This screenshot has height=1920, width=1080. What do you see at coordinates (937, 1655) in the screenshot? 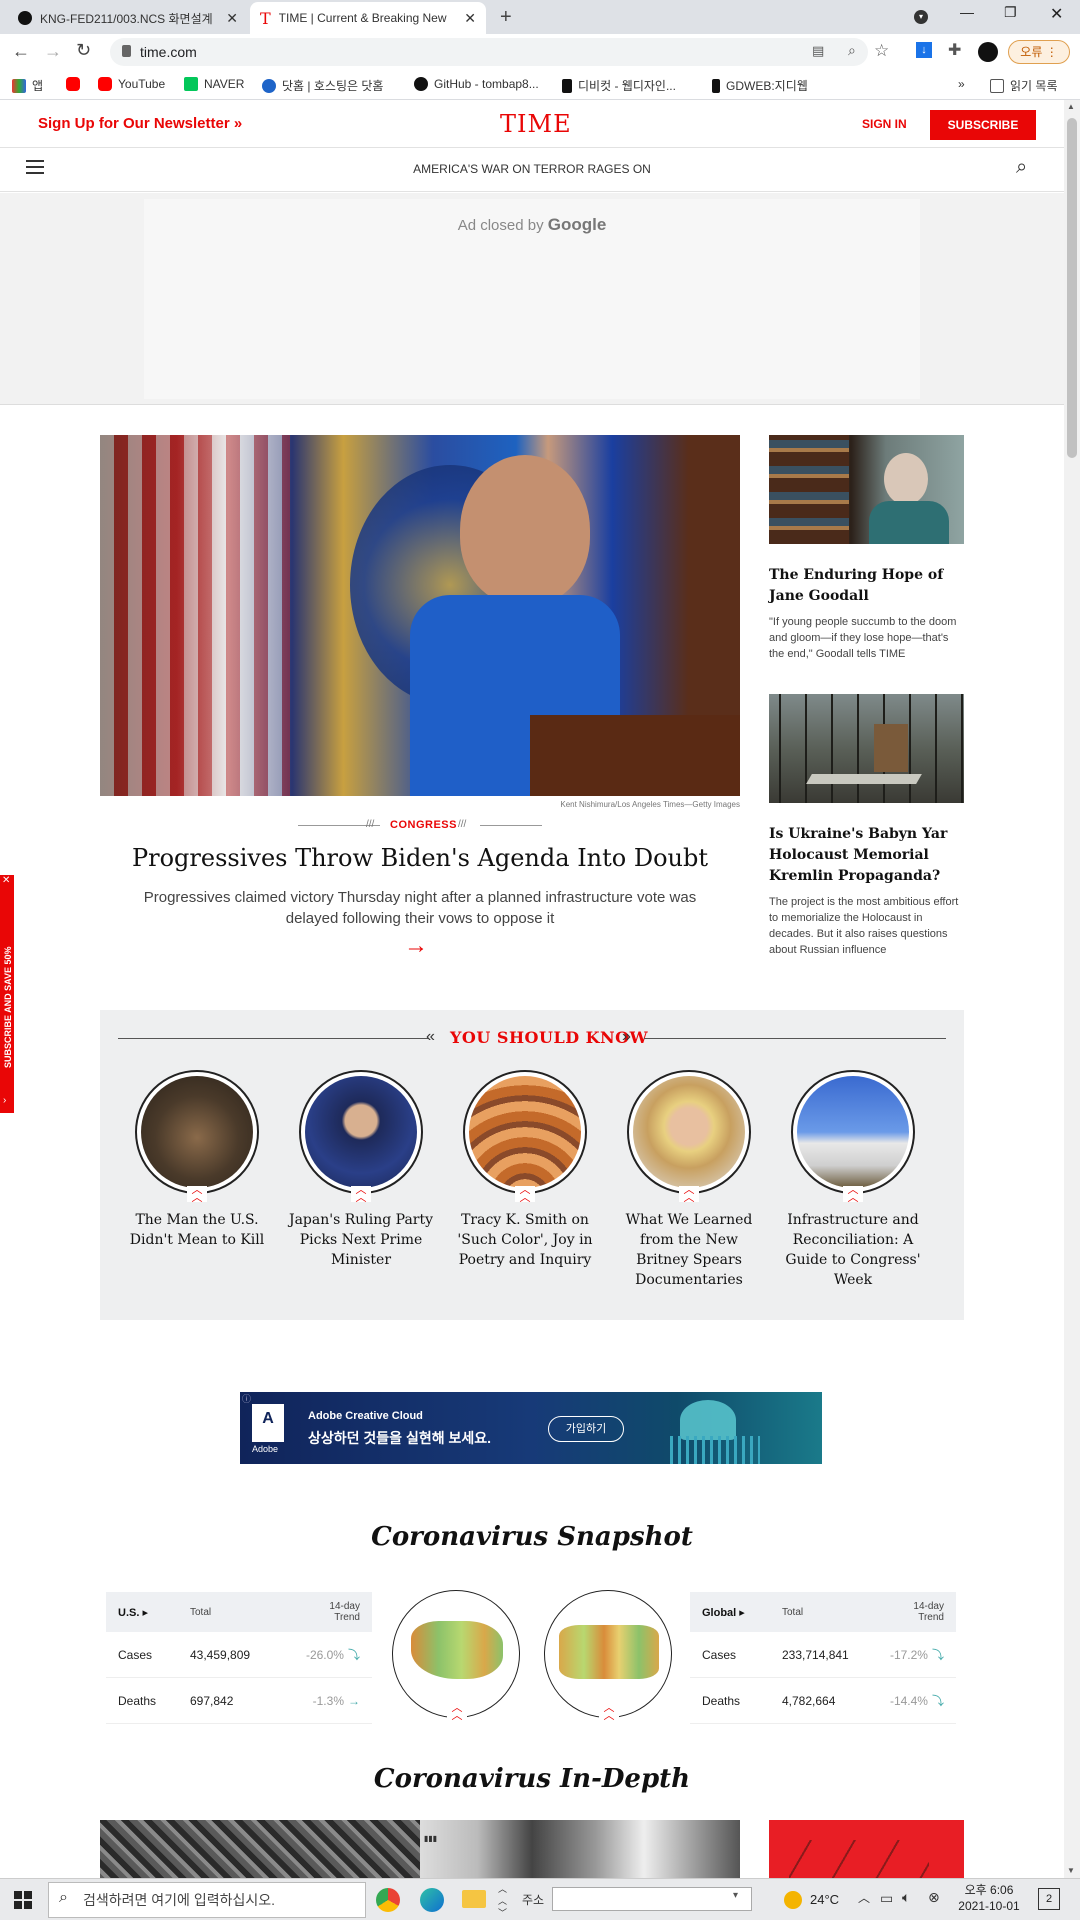
I see `trend-down-icon: ⤵` at bounding box center [937, 1655].